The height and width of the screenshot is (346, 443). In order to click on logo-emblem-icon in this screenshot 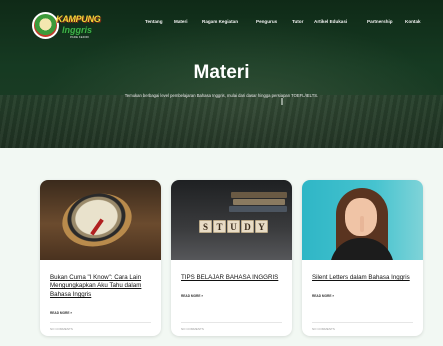, I will do `click(45, 25)`.